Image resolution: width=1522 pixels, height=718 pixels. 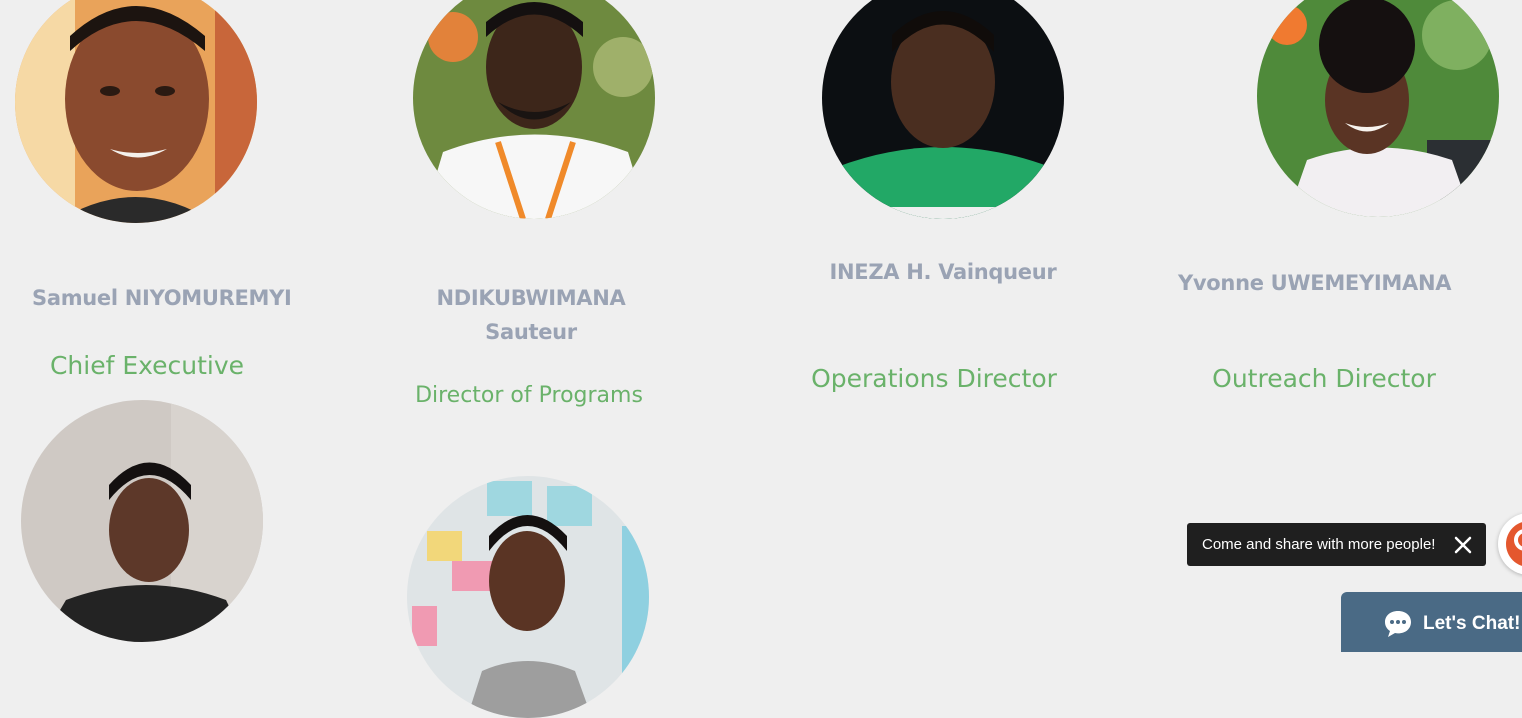 I want to click on team-member-name-yvonne: Yvonne UWEMEYIMANA, so click(x=1315, y=283).